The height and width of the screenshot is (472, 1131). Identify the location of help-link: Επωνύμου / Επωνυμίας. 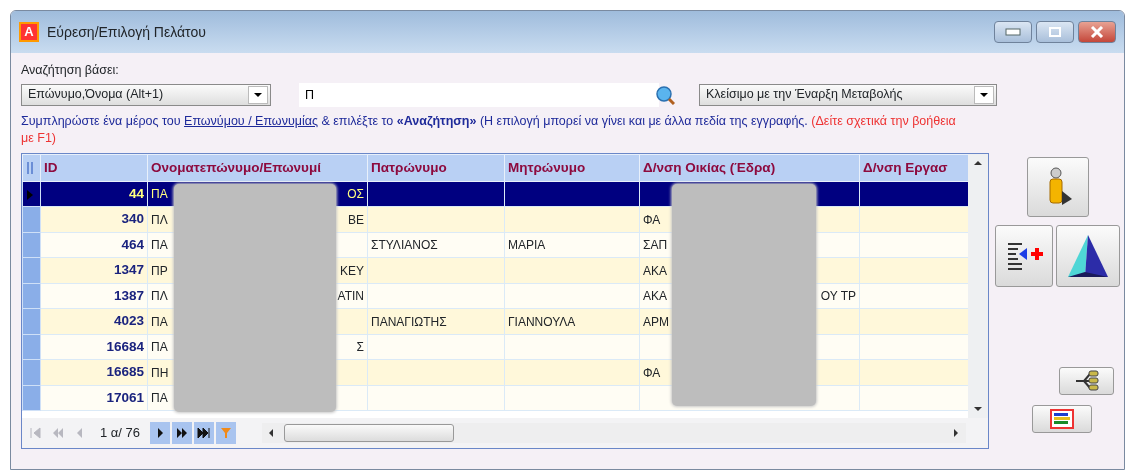
(251, 120).